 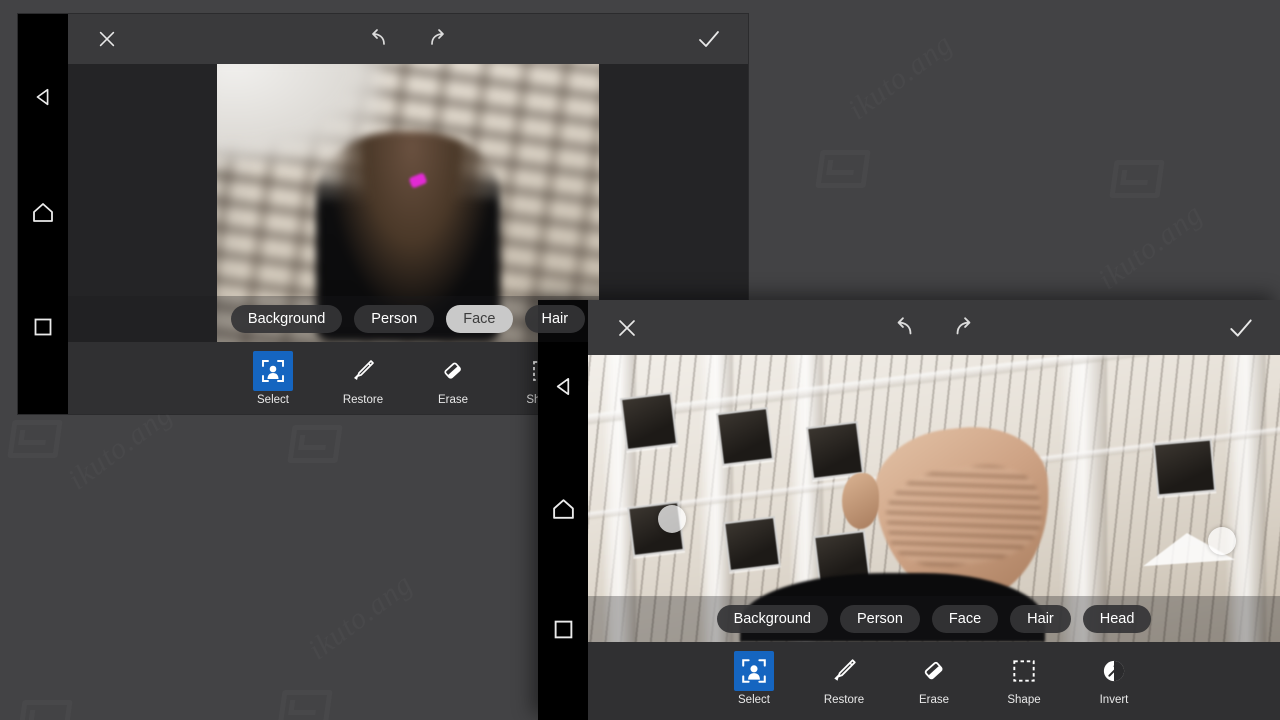 I want to click on tool-shape-label: Shape, so click(x=1024, y=700).